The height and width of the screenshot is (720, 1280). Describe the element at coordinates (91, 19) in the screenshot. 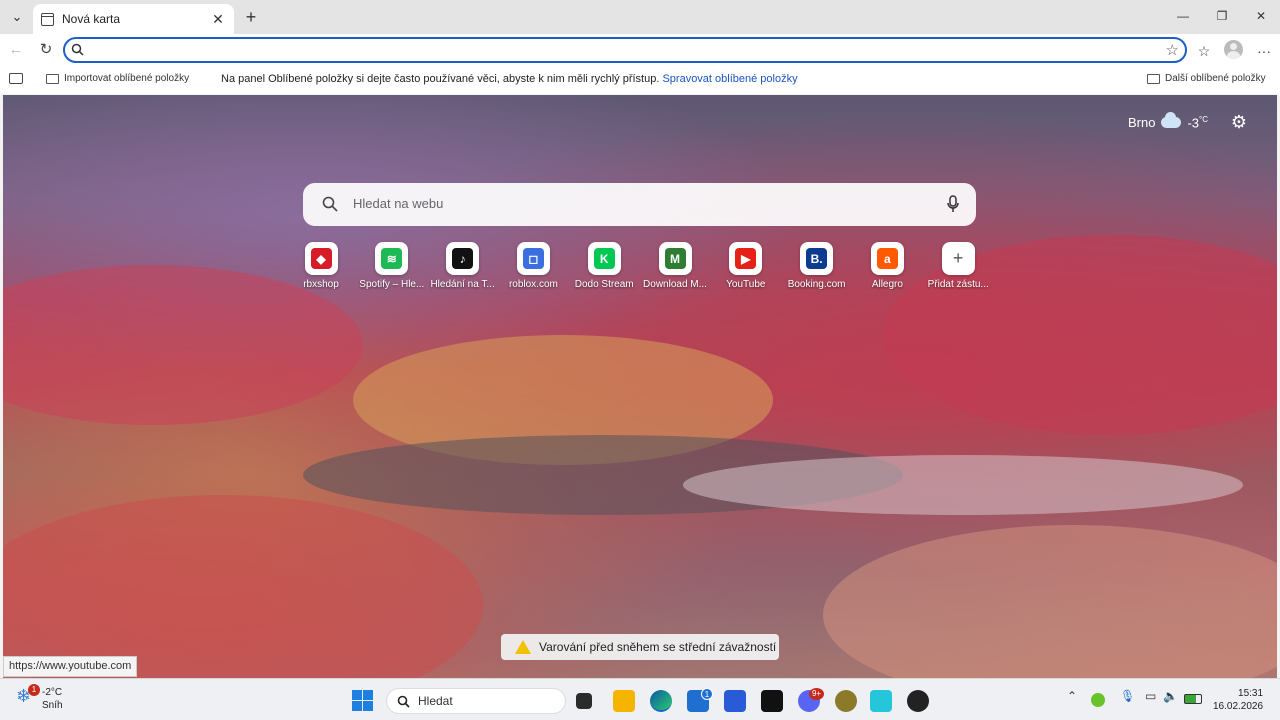

I see `tab-title: Nová karta` at that location.